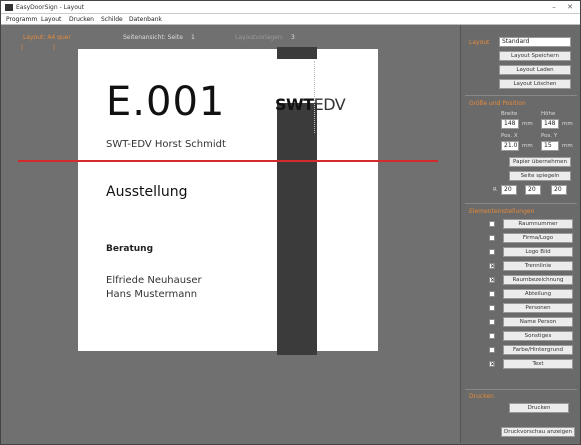 This screenshot has height=445, width=581. What do you see at coordinates (165, 102) in the screenshot?
I see `room-number: E.001` at bounding box center [165, 102].